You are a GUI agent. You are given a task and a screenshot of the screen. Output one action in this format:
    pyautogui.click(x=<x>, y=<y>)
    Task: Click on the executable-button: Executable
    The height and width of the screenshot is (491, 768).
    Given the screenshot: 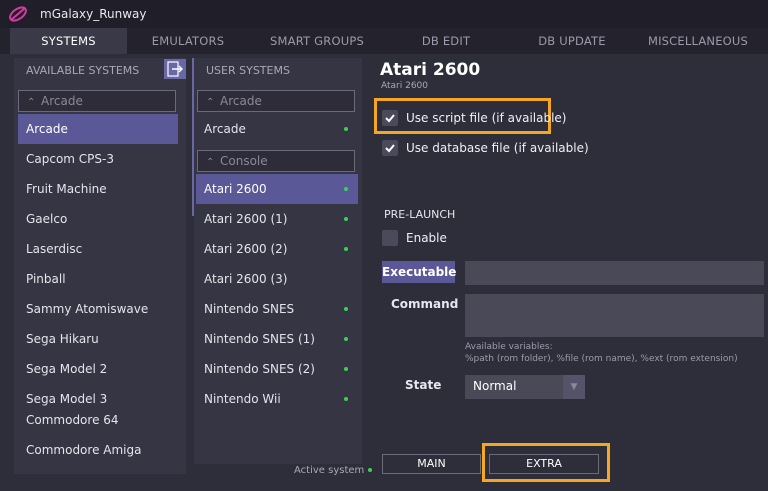 What is the action you would take?
    pyautogui.click(x=419, y=272)
    